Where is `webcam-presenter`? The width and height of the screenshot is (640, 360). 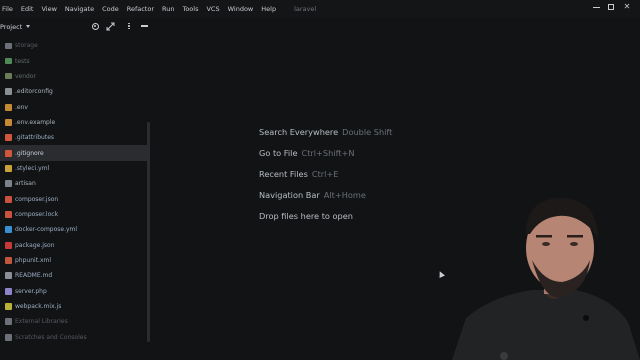 webcam-presenter is located at coordinates (546, 279).